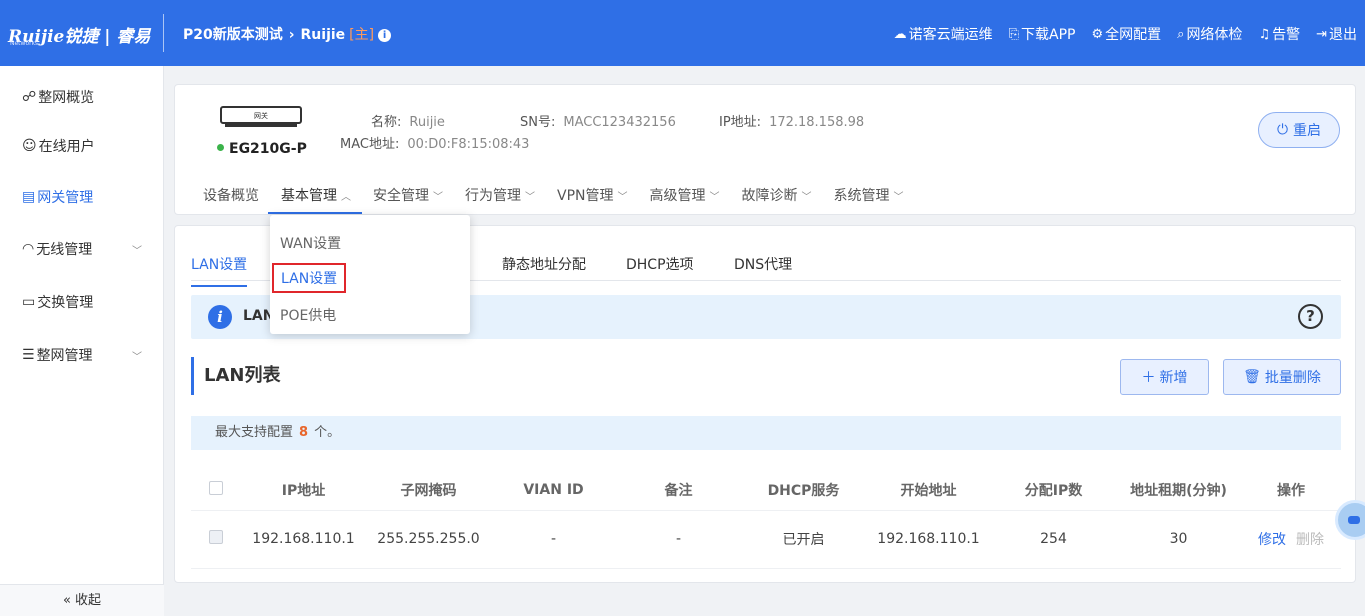 This screenshot has width=1365, height=616. Describe the element at coordinates (1321, 34) in the screenshot. I see `logout-icon: ⇥` at that location.